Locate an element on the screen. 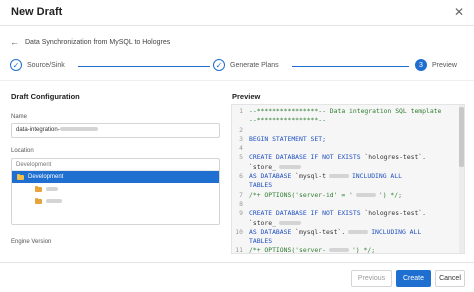 This screenshot has width=474, height=292. line-number: 9 is located at coordinates (241, 213).